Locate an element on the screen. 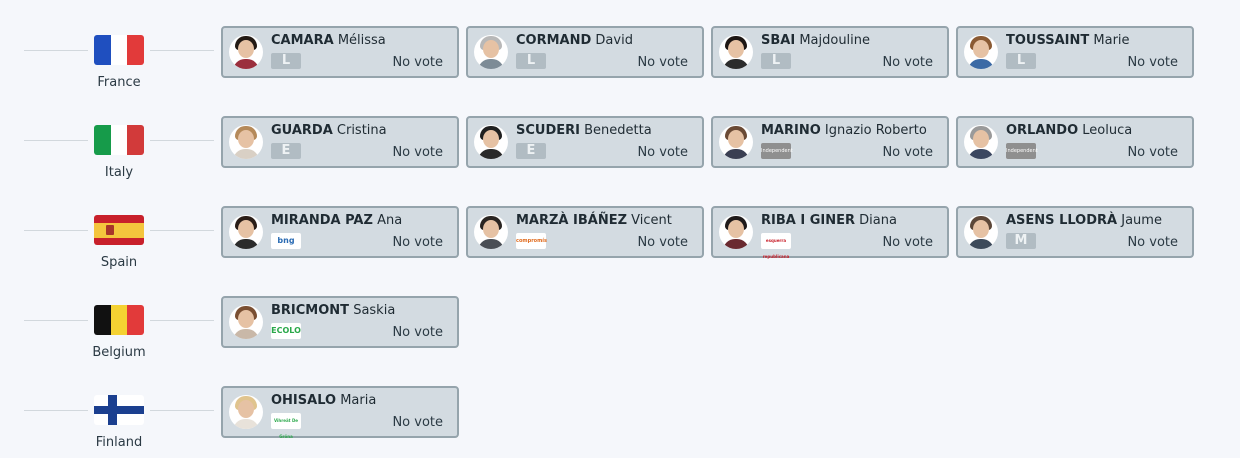  country-group: Italy is located at coordinates (119, 148).